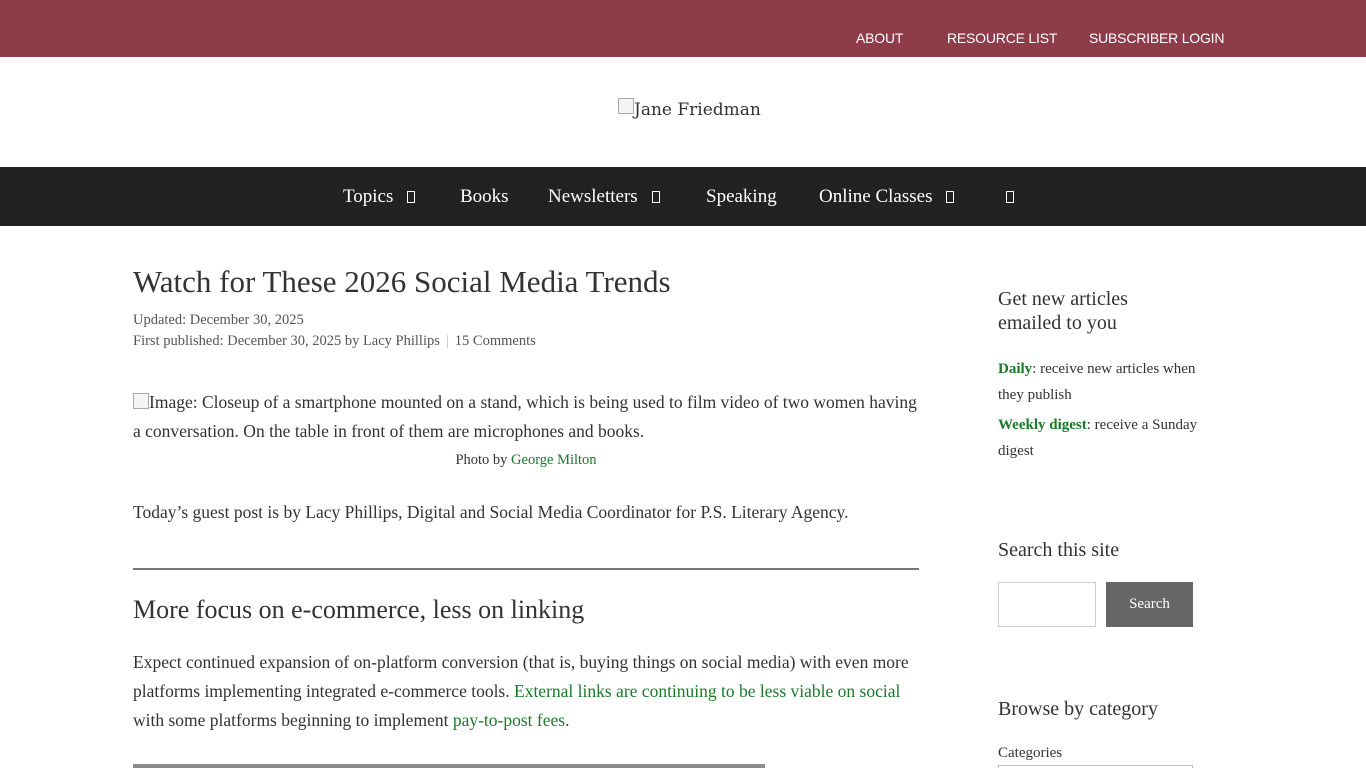  Describe the element at coordinates (1015, 369) in the screenshot. I see `daily-link: Daily` at that location.